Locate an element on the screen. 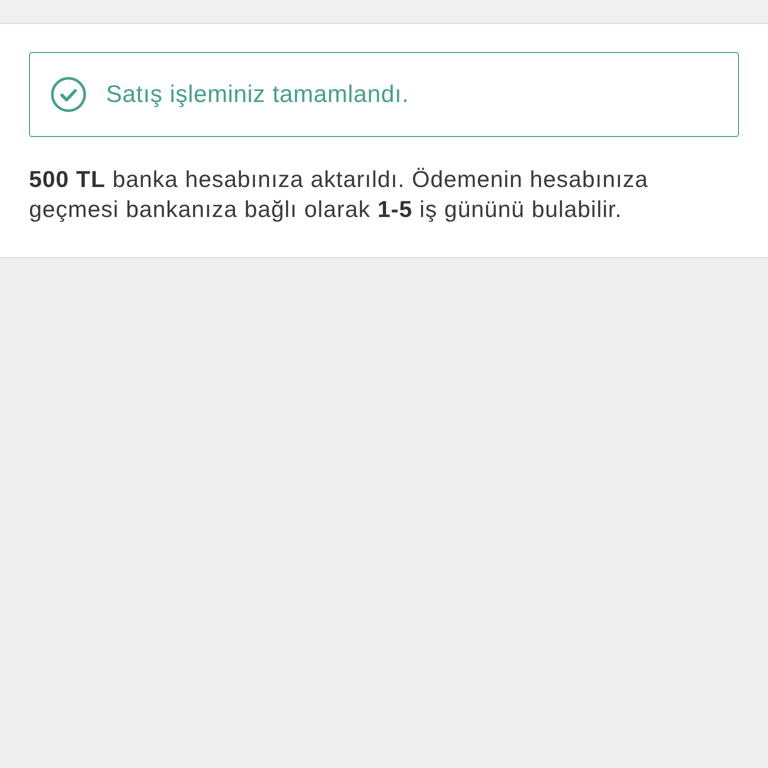  transfer-info-text: 500 TL banka hesabınıza aktarıldı. Ödemenin hesabınıza geçmesi bankanıza bağlı olarak 1-5 iş gününü bulabilir. is located at coordinates (339, 194).